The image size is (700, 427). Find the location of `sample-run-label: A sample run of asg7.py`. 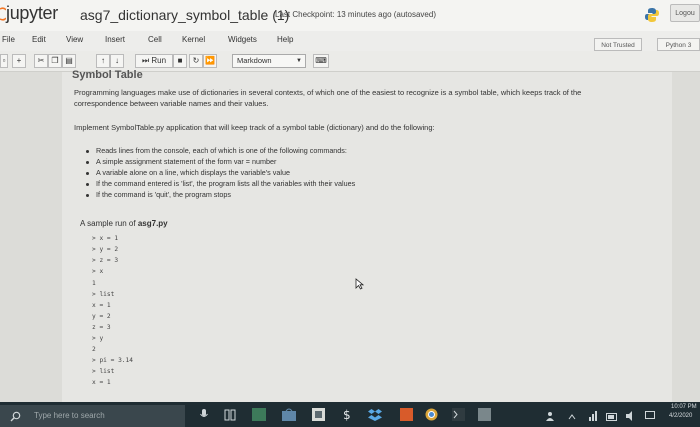

sample-run-label: A sample run of asg7.py is located at coordinates (124, 223).